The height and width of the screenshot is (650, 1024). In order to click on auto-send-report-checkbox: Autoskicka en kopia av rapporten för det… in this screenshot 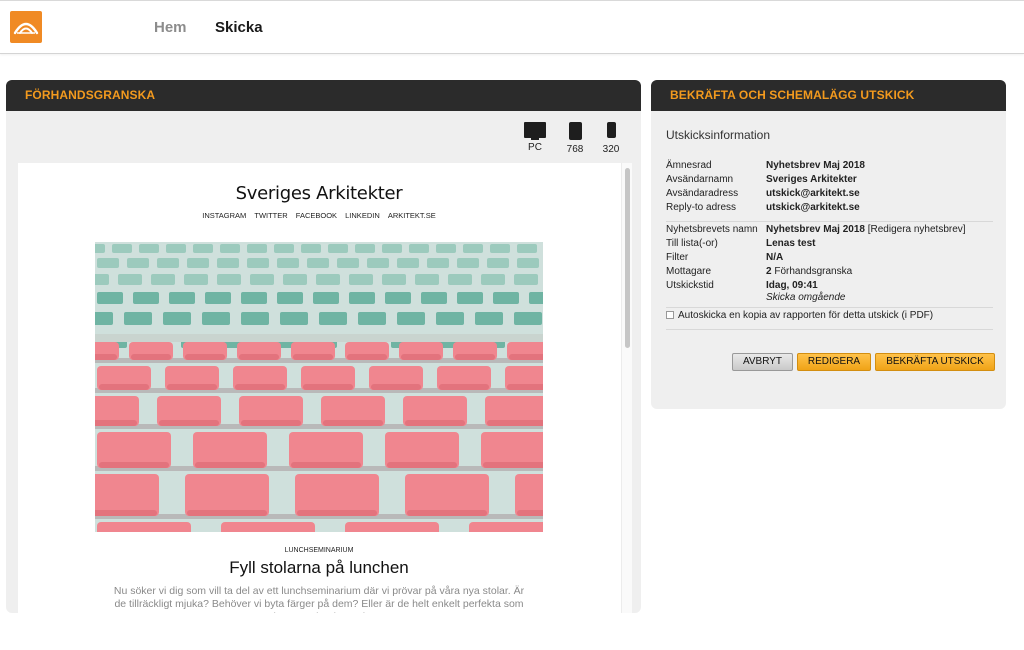, I will do `click(799, 315)`.